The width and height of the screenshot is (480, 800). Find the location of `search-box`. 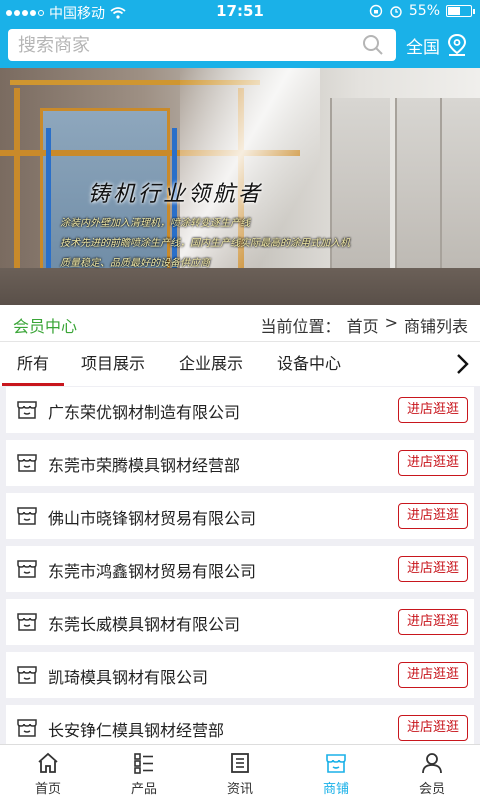

search-box is located at coordinates (202, 45).